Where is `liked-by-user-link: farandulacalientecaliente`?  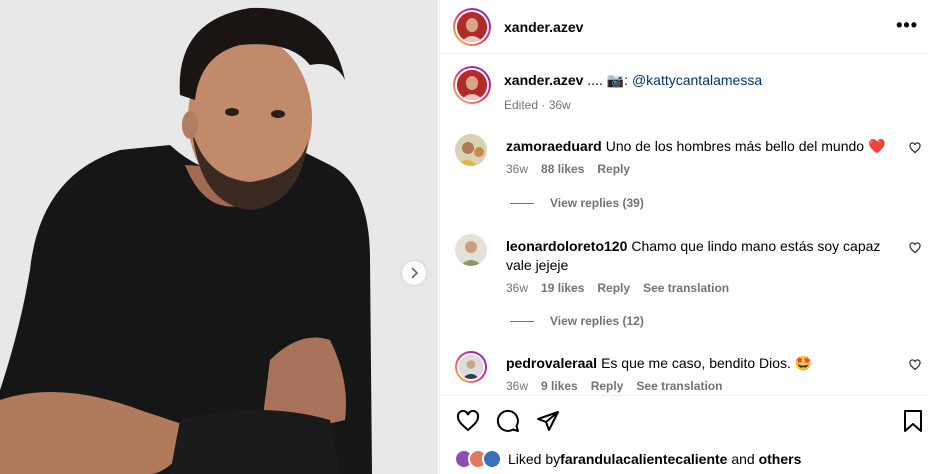
liked-by-user-link: farandulacalientecaliente is located at coordinates (643, 459).